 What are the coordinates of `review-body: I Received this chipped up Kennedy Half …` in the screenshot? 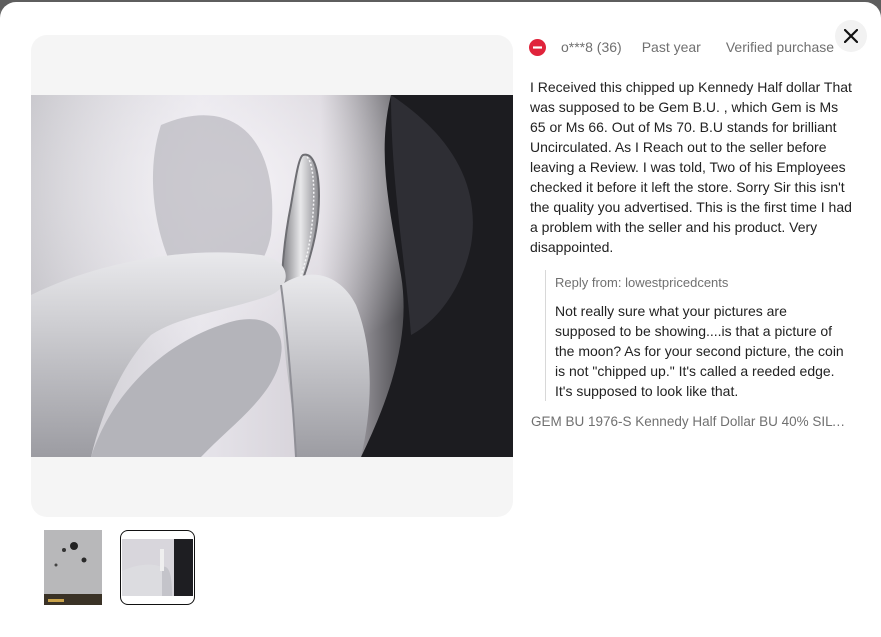 It's located at (691, 167).